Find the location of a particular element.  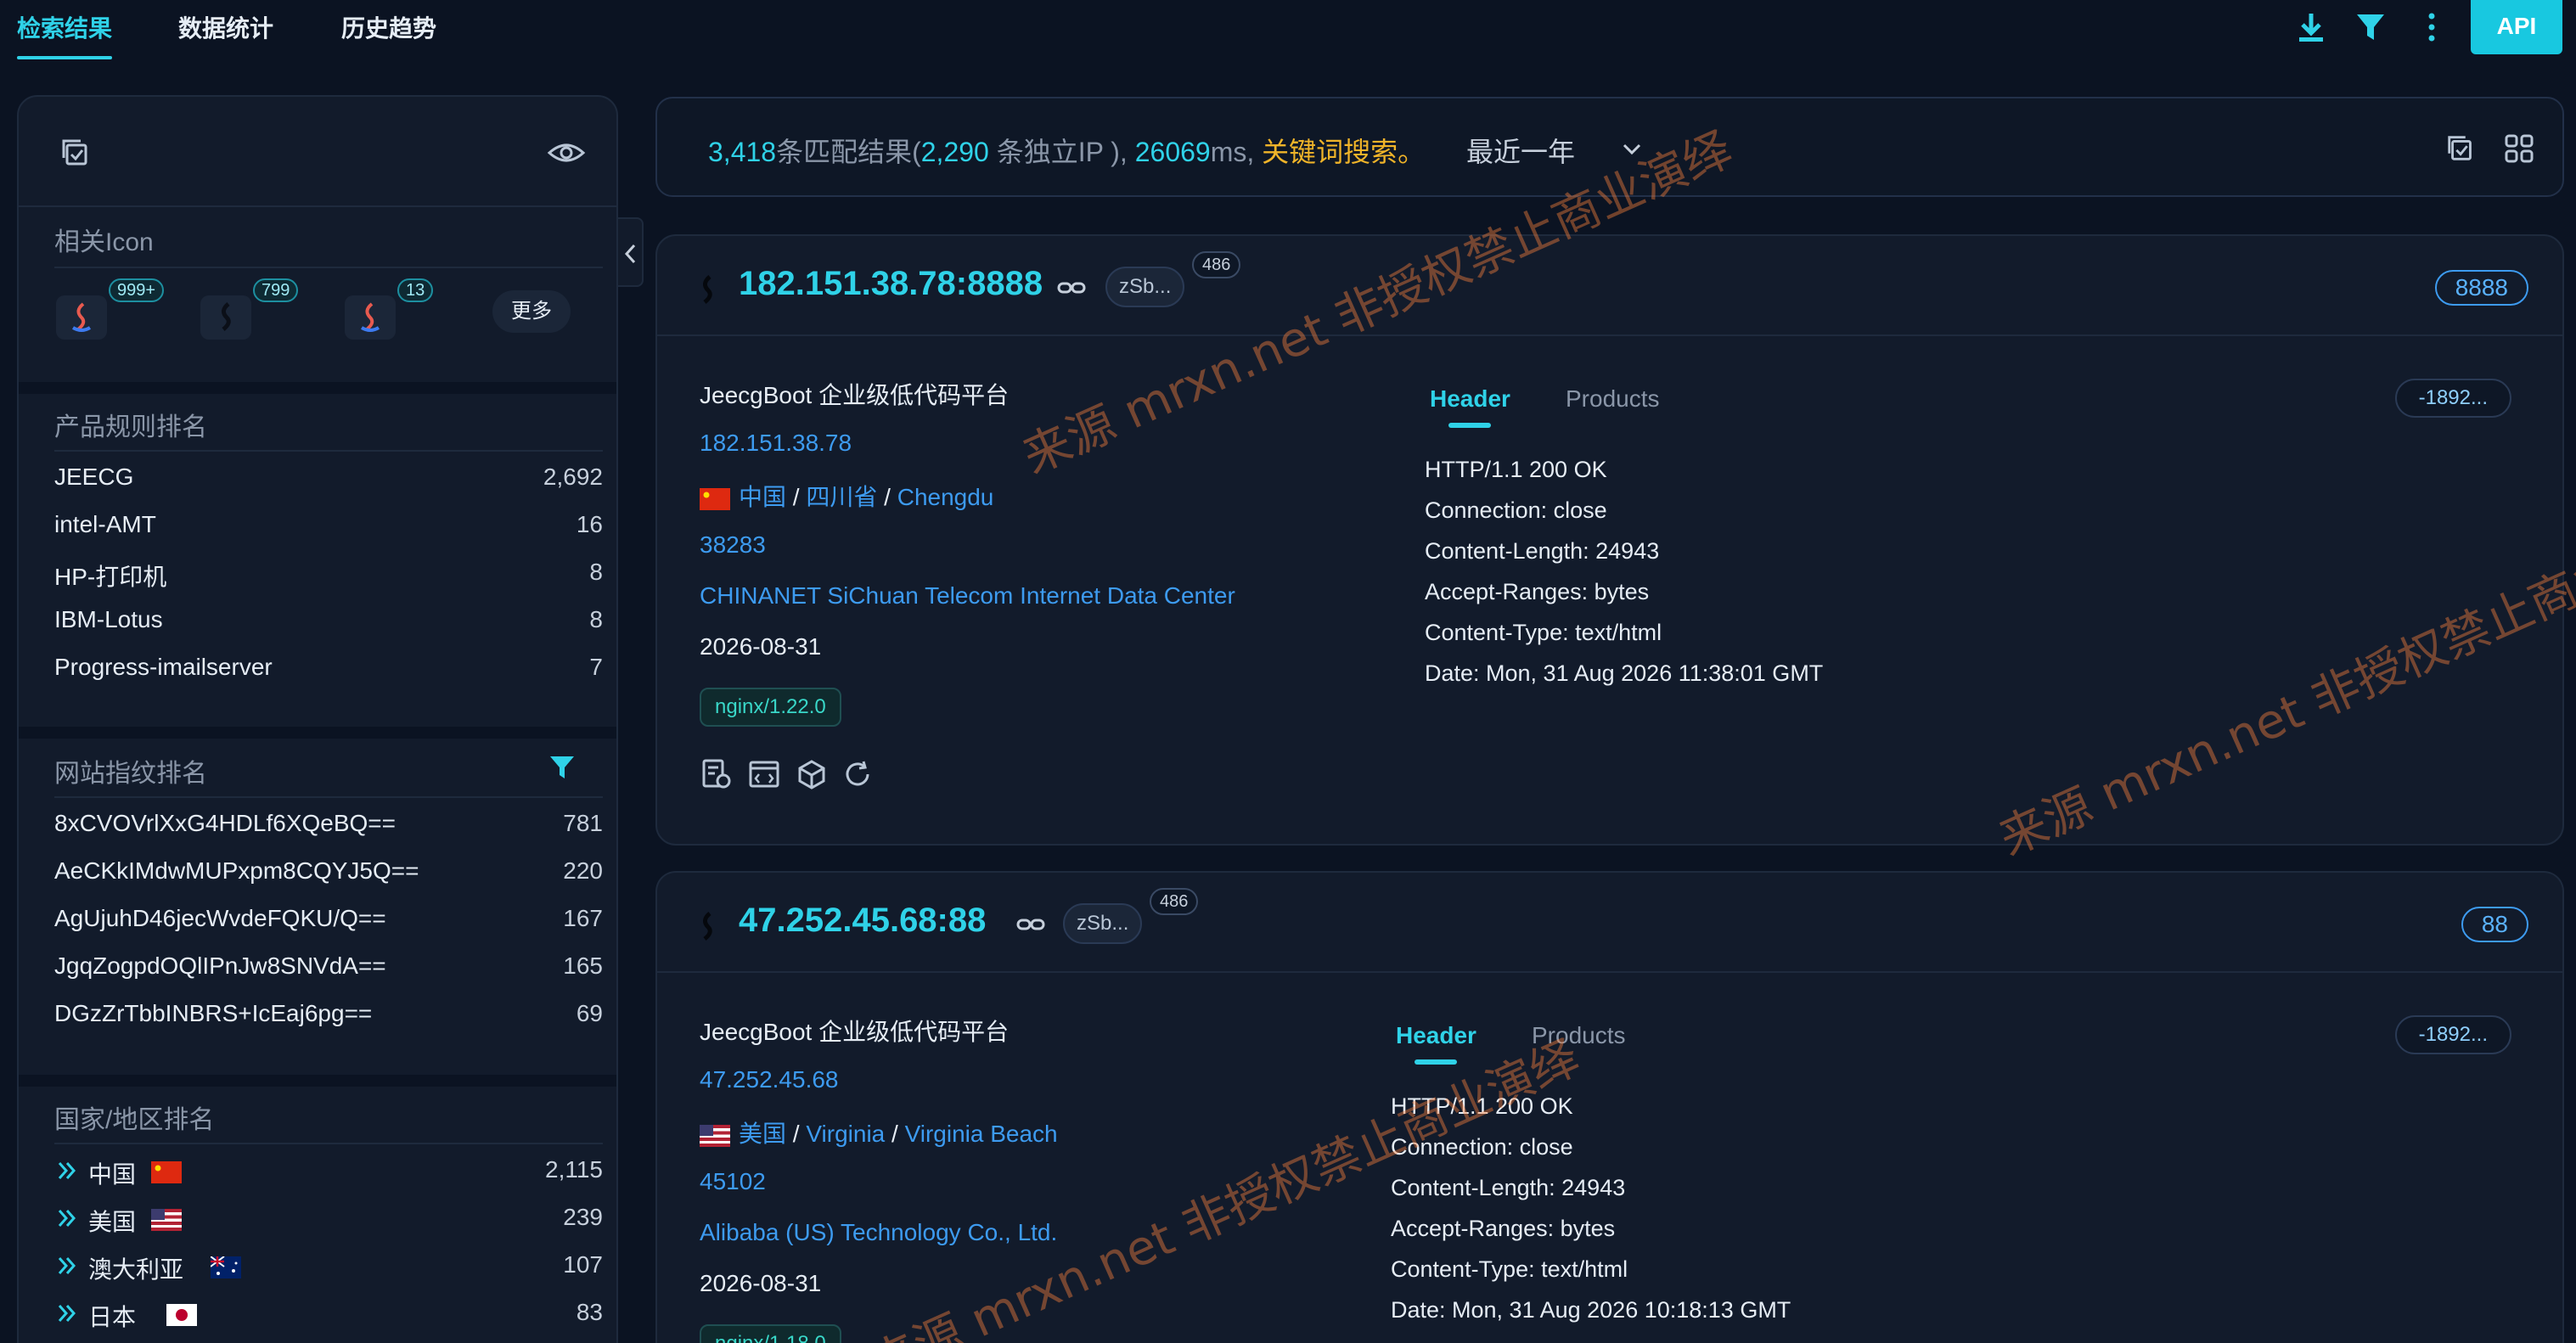

rank-label: JgqZogpdOQlIPnJw8SNVdA== is located at coordinates (220, 965).